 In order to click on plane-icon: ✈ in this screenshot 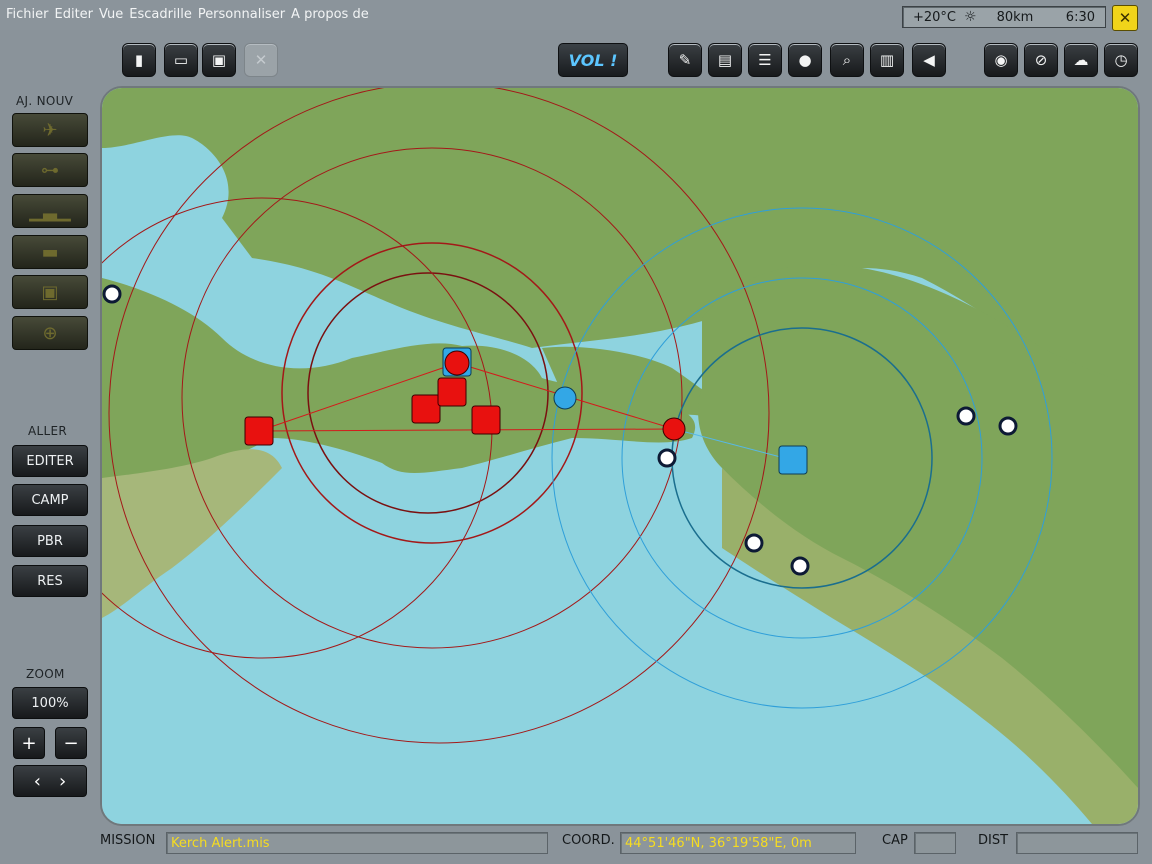, I will do `click(50, 130)`.